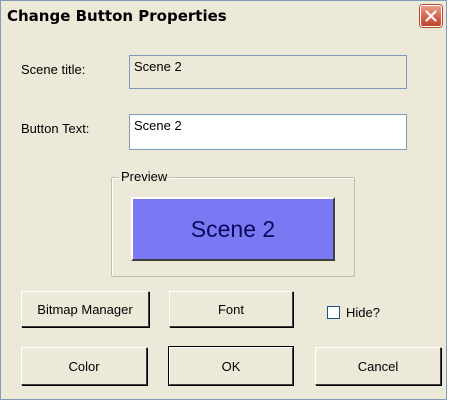  I want to click on button-text-label: Button Text:, so click(55, 128).